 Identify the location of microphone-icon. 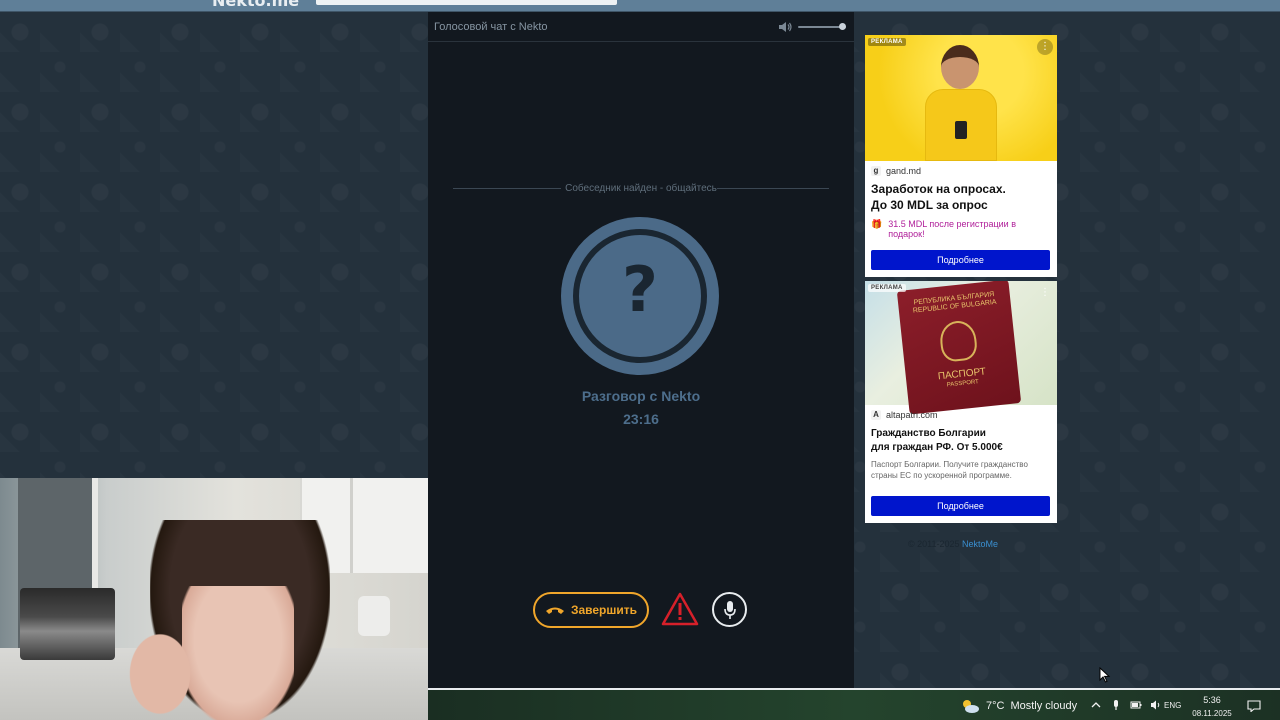
(729, 609).